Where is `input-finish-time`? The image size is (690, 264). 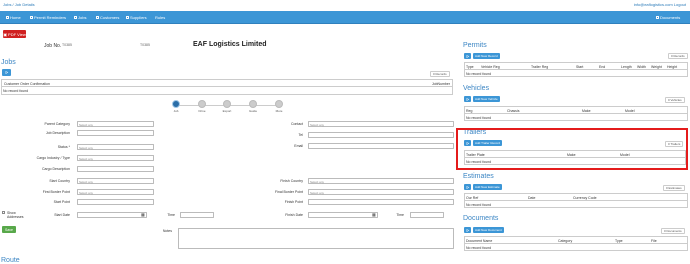 input-finish-time is located at coordinates (427, 215).